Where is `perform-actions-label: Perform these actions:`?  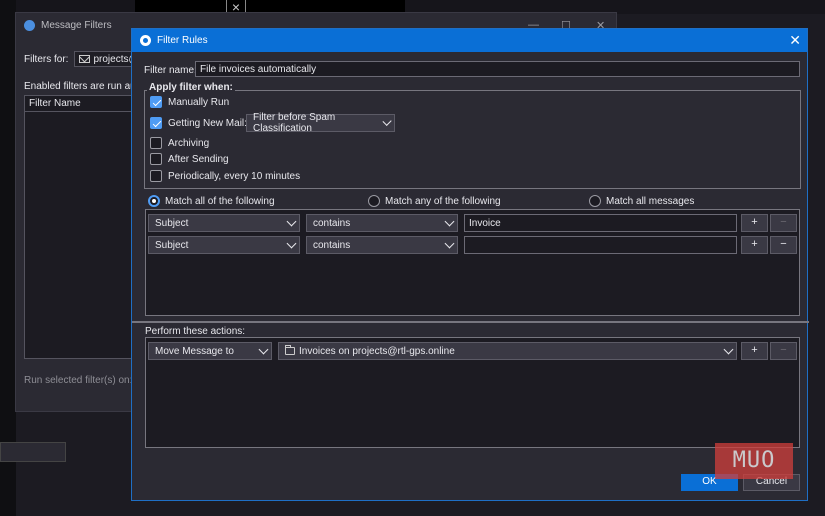
perform-actions-label: Perform these actions: is located at coordinates (195, 331).